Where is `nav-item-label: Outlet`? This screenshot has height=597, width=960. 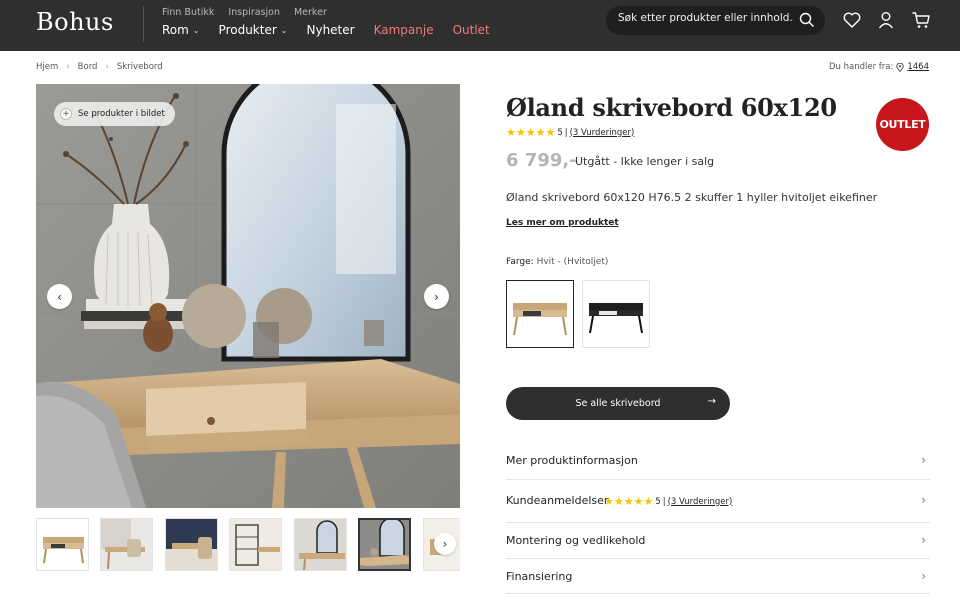
nav-item-label: Outlet is located at coordinates (471, 30).